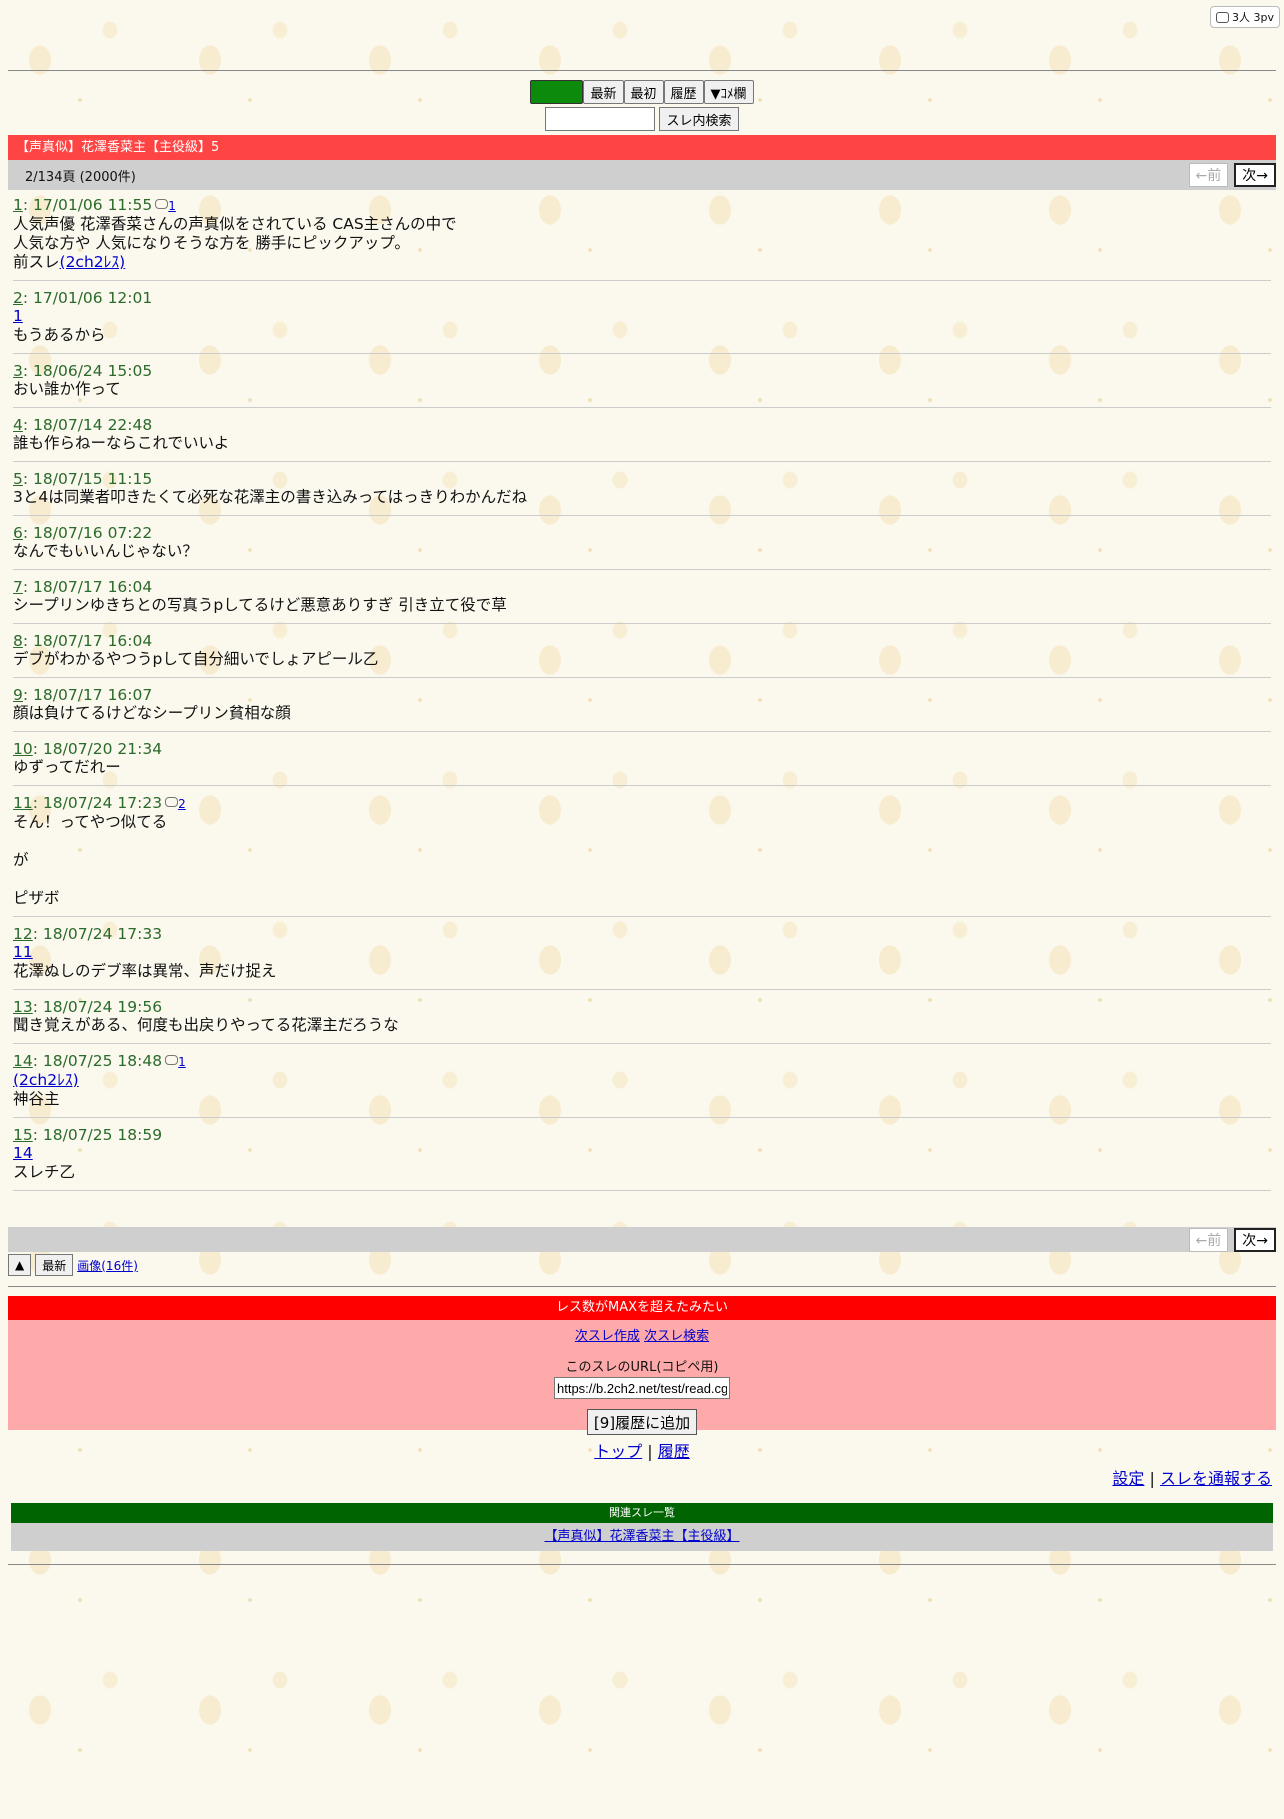 This screenshot has height=1819, width=1284. Describe the element at coordinates (1222, 17) in the screenshot. I see `chat-icon` at that location.